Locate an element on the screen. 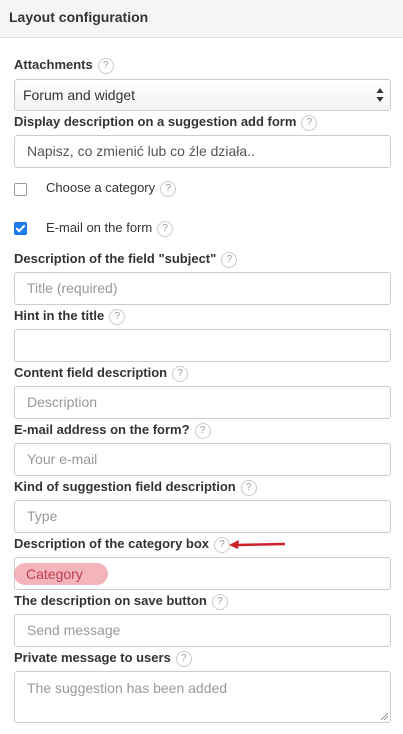 This screenshot has height=734, width=403. content-description-label: Content field description? is located at coordinates (101, 373).